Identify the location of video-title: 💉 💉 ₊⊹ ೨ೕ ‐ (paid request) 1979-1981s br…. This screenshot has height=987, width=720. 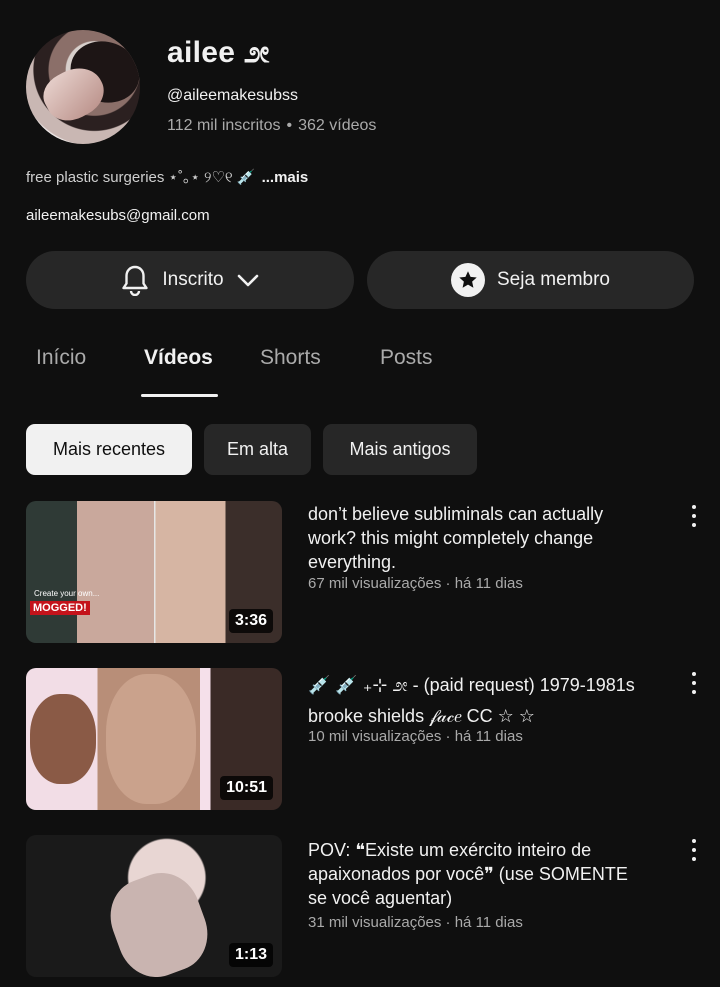
(493, 701).